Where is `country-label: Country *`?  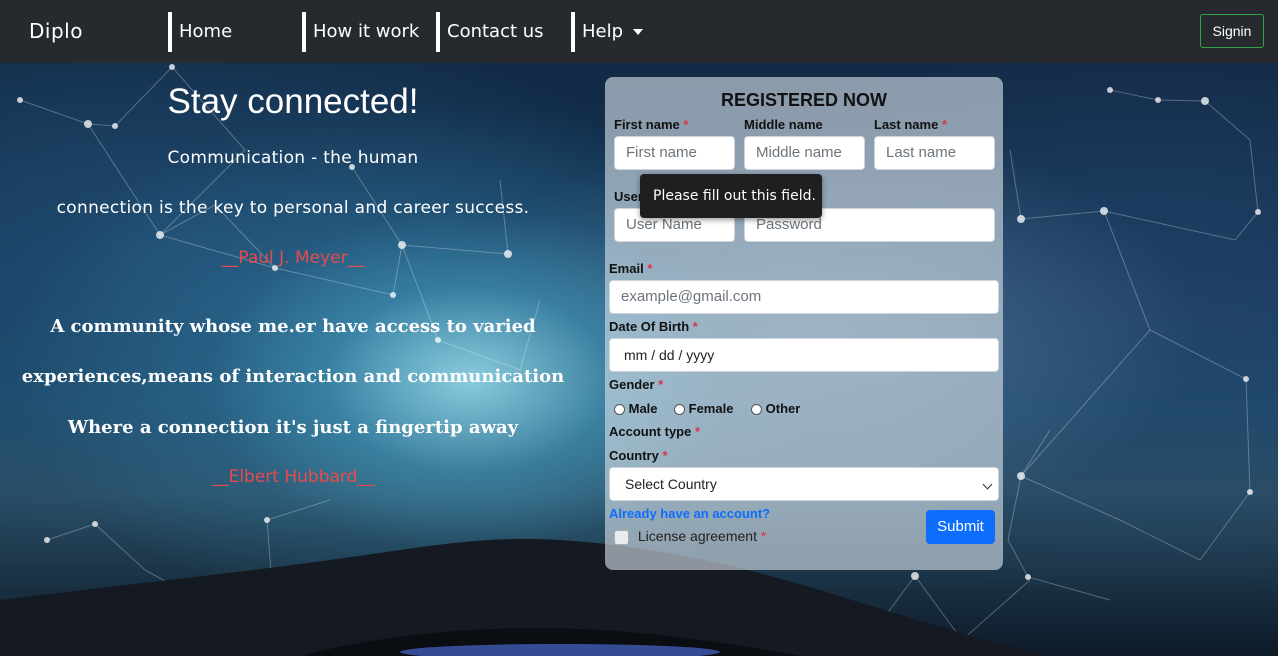 country-label: Country * is located at coordinates (638, 455).